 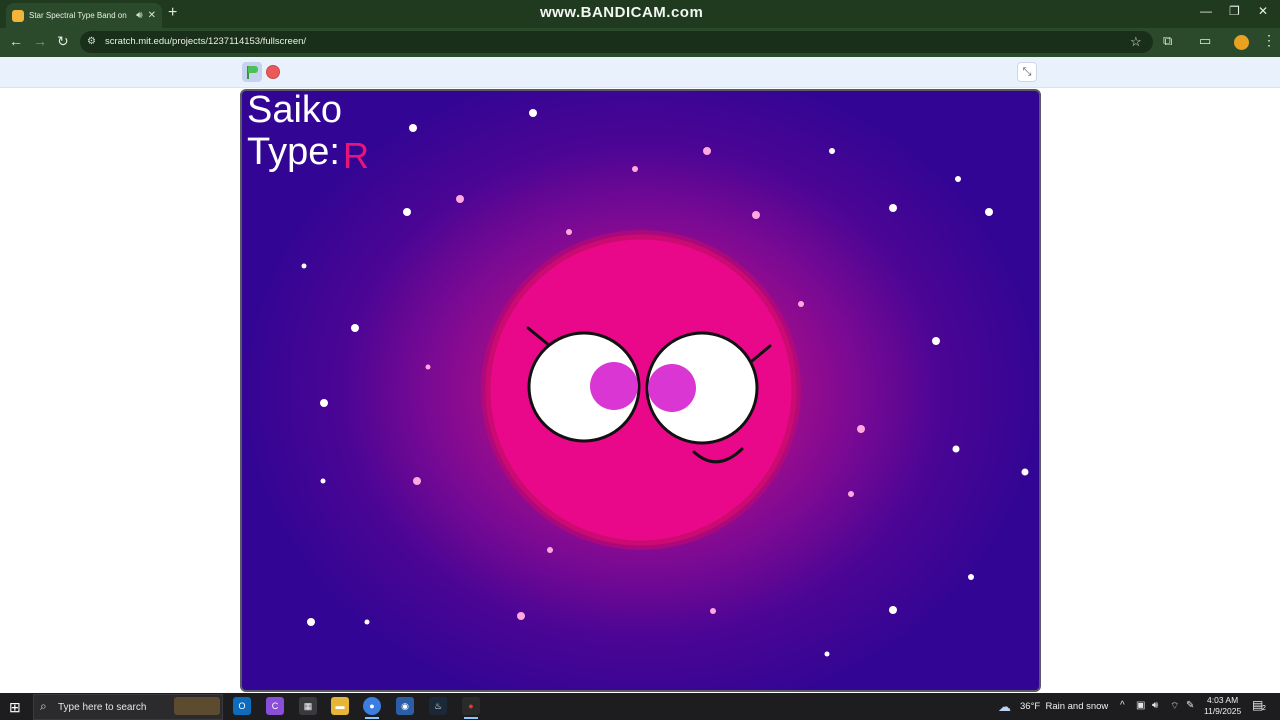 What do you see at coordinates (1206, 11) in the screenshot?
I see `minimize-icon: —` at bounding box center [1206, 11].